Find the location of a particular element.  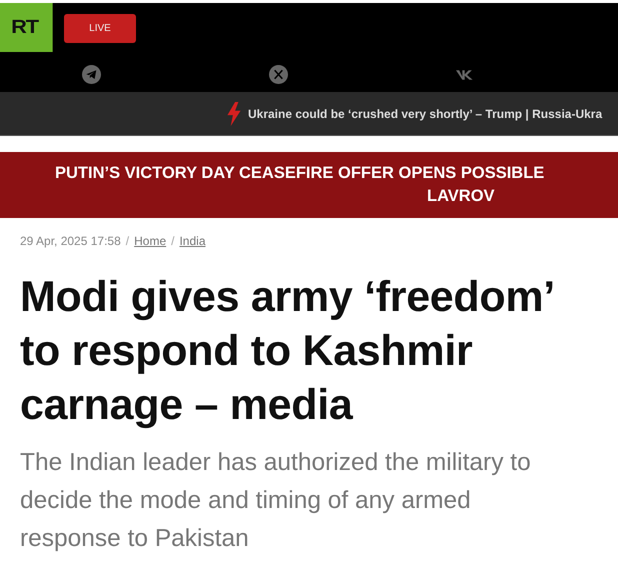

banner-headline: PUTIN’S VICTORY DAY CEASEFIRE OFFER OPENS POSSIBLE is located at coordinates (309, 173).